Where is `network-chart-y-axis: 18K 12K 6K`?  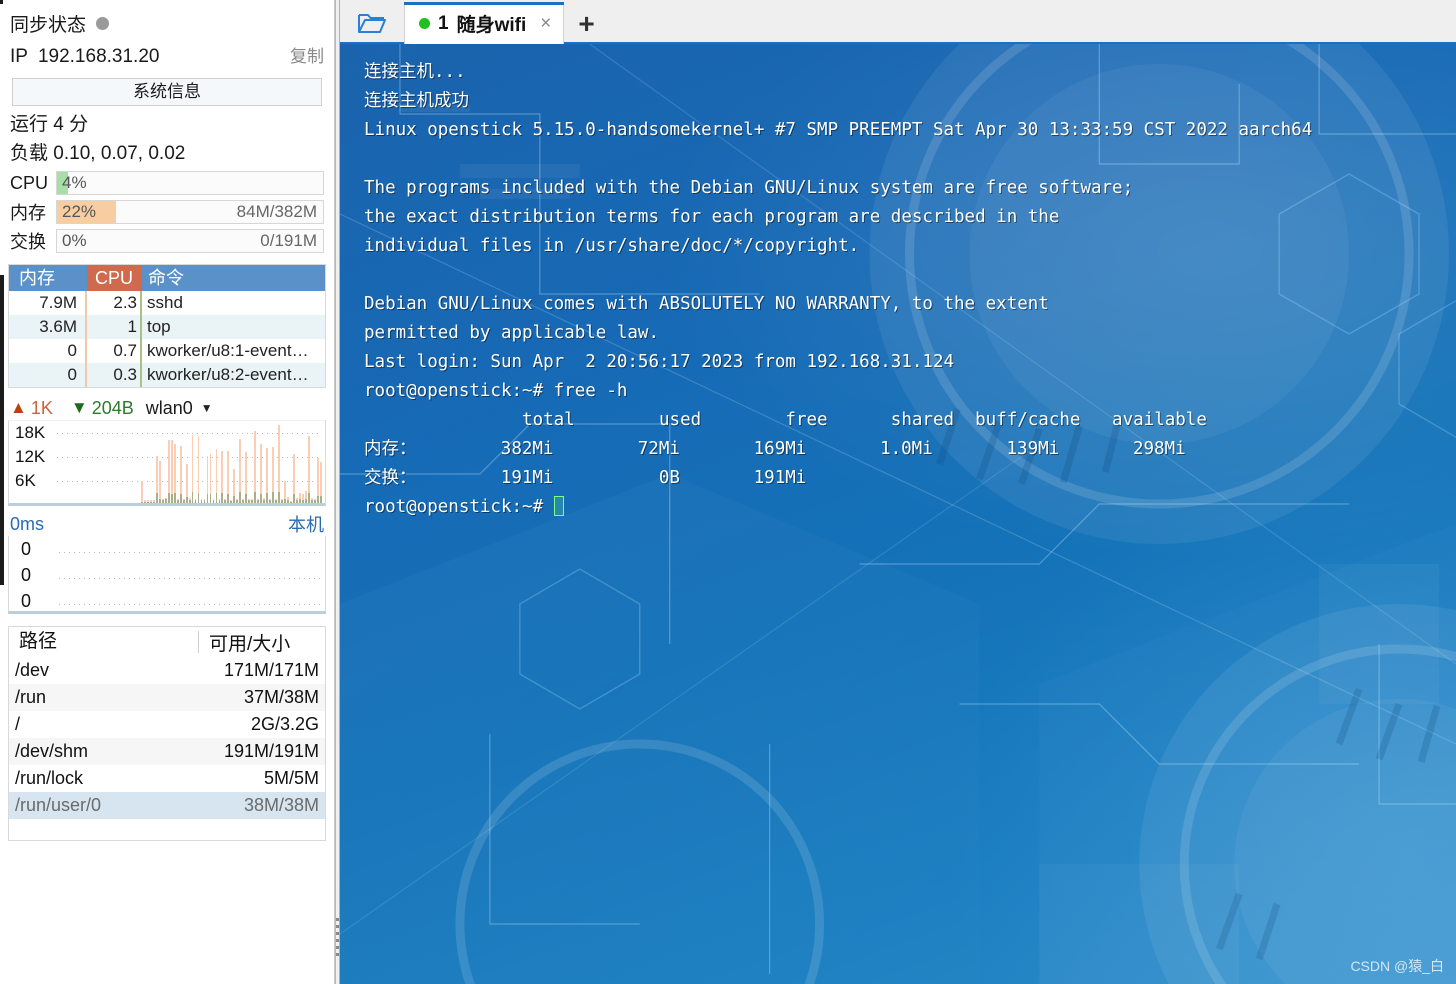 network-chart-y-axis: 18K 12K 6K is located at coordinates (30, 457).